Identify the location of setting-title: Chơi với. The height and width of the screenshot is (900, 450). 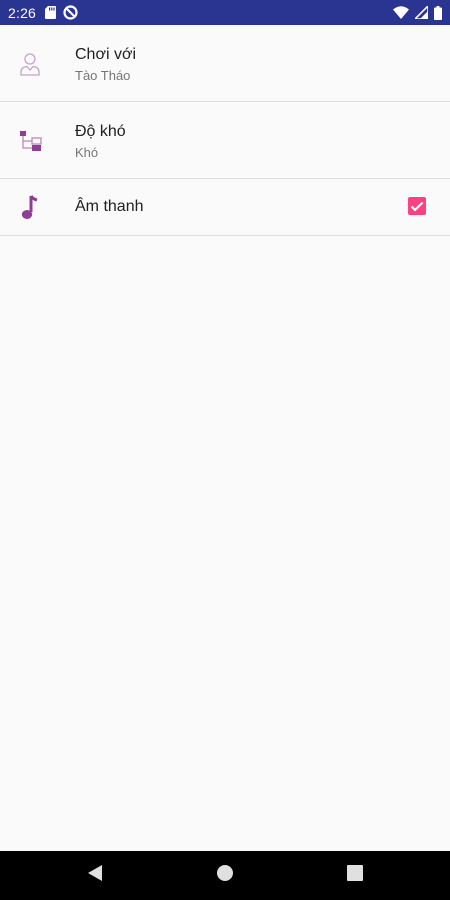
(105, 54).